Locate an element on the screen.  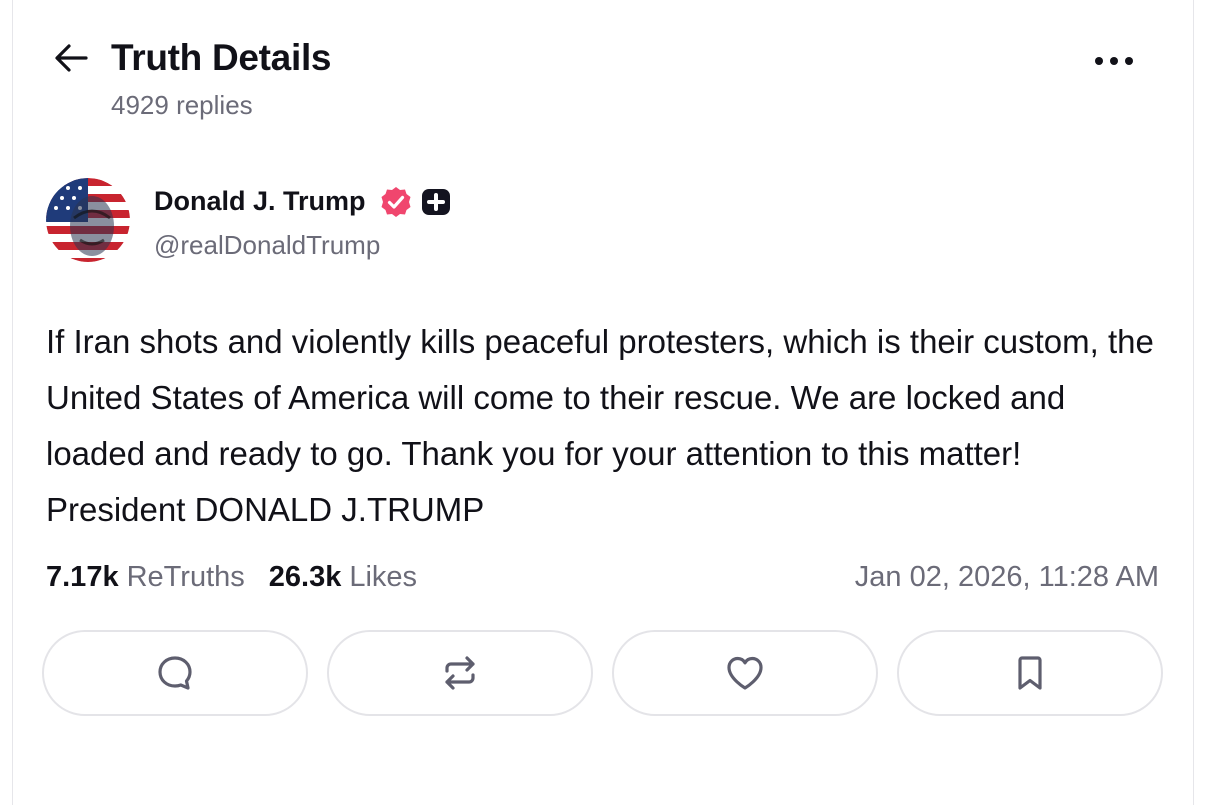
bookmark-button is located at coordinates (1030, 673).